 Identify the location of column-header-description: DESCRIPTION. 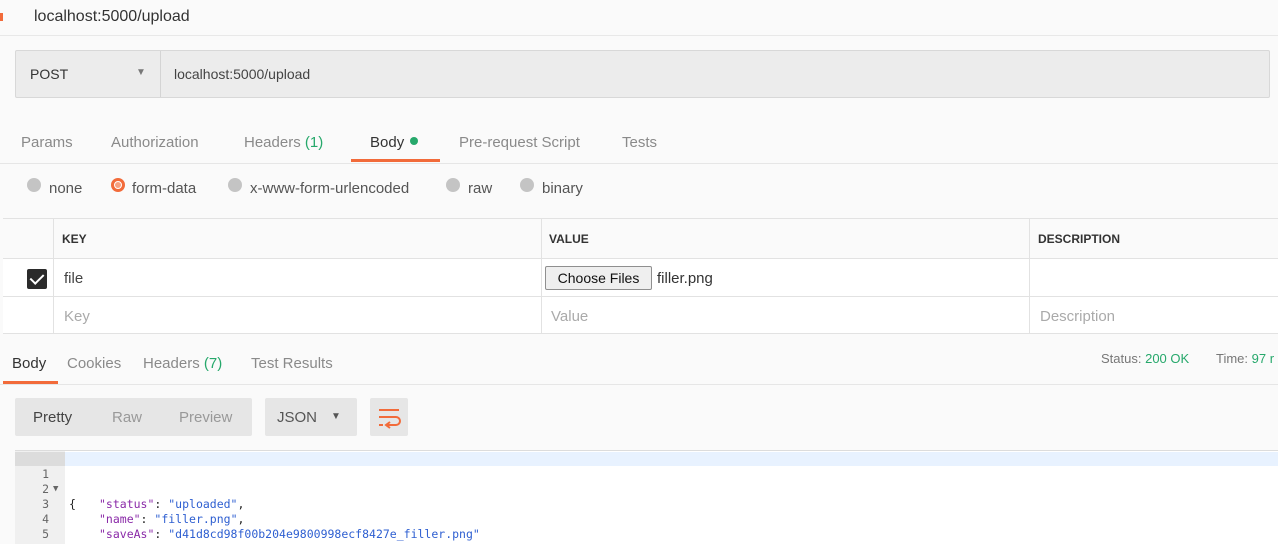
(1079, 239).